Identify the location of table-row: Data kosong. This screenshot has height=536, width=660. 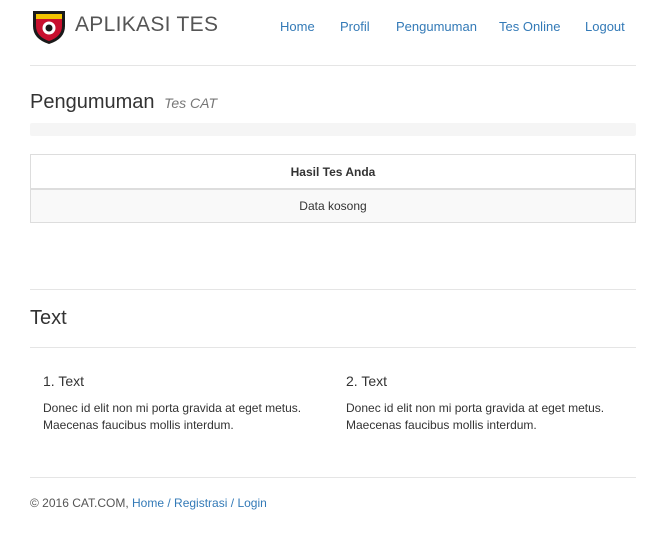
(333, 205).